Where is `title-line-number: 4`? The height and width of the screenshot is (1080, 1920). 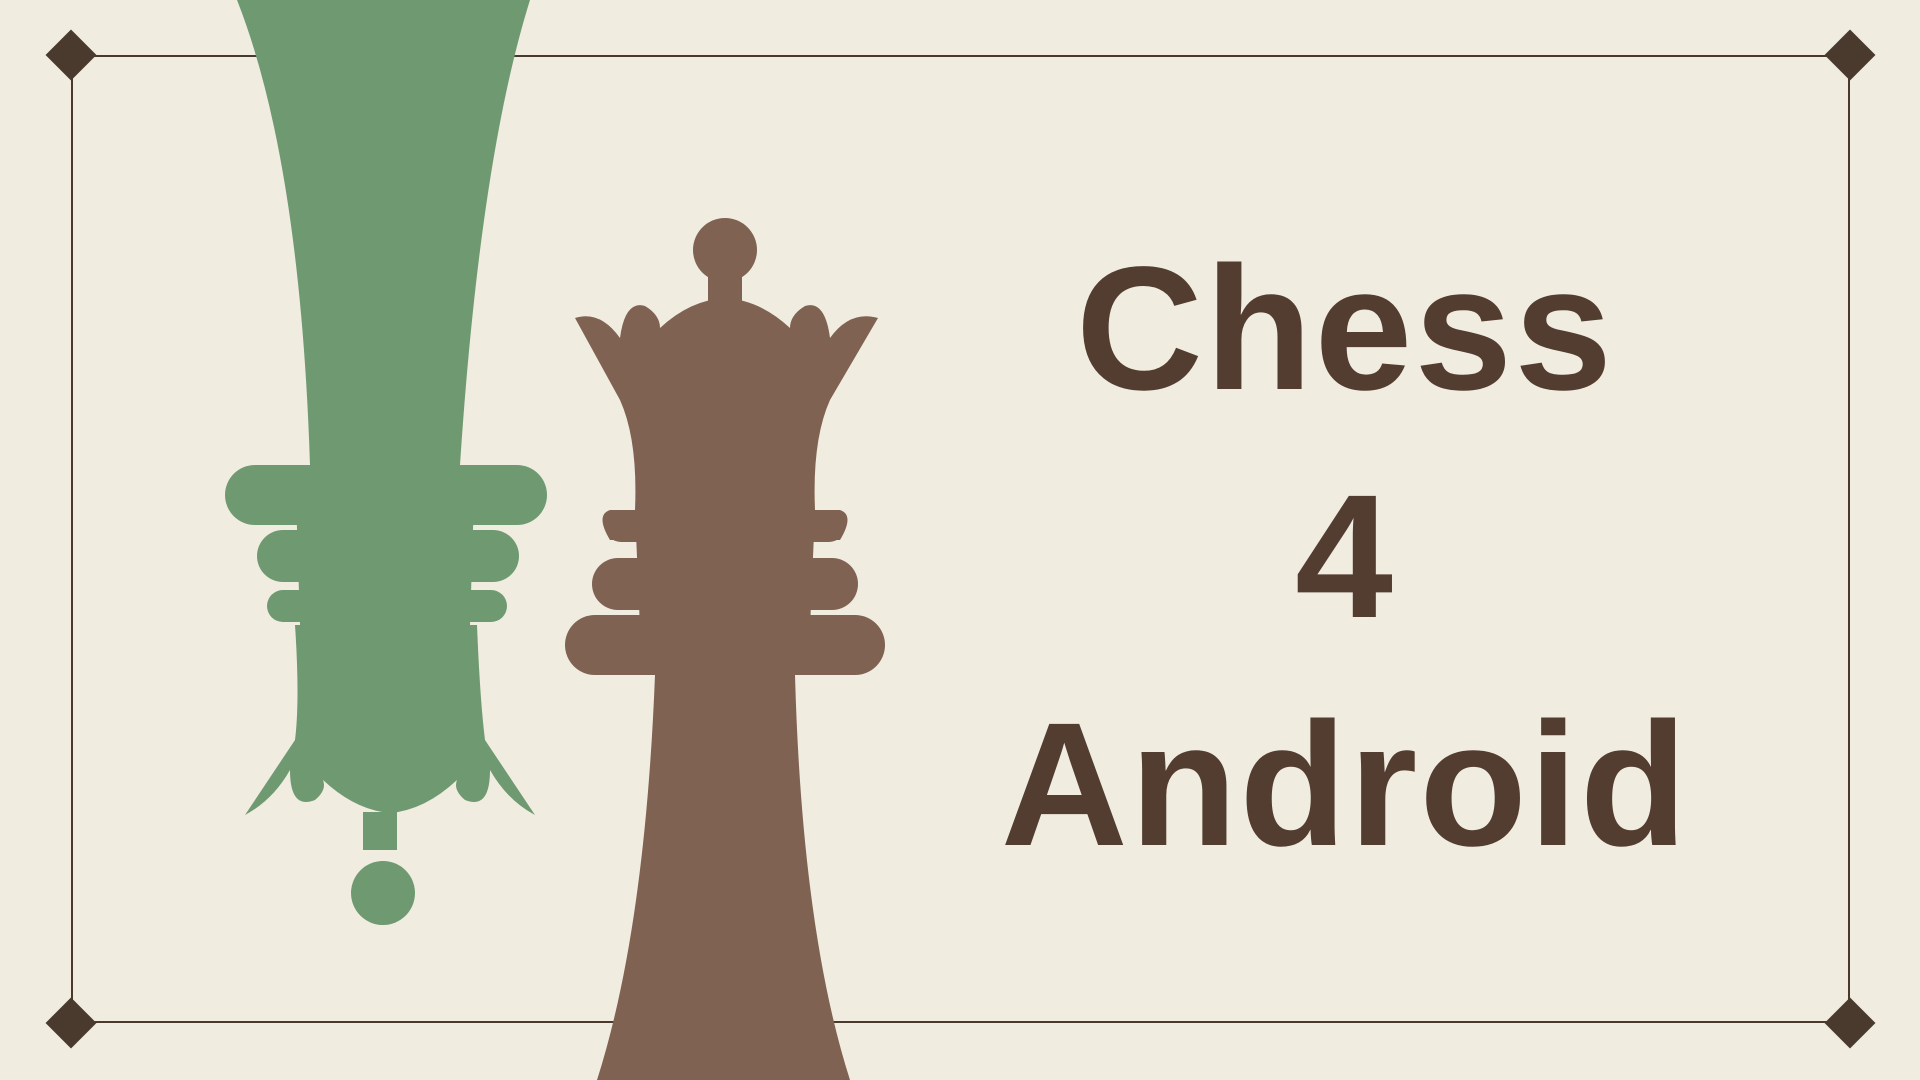
title-line-number: 4 is located at coordinates (1345, 557).